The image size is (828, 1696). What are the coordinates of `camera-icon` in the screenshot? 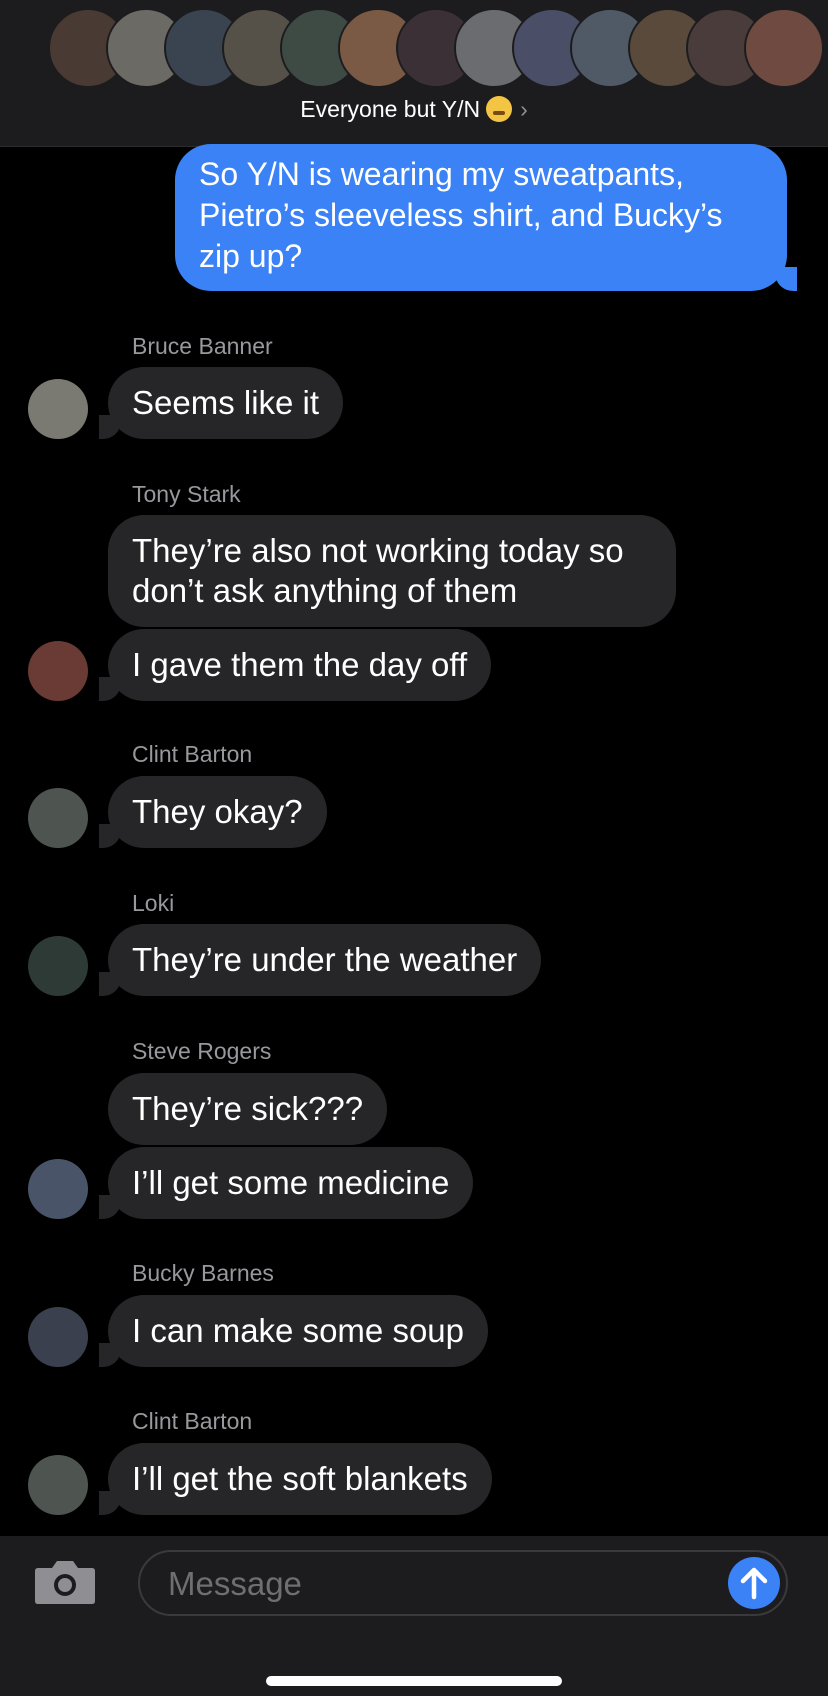 It's located at (65, 1581).